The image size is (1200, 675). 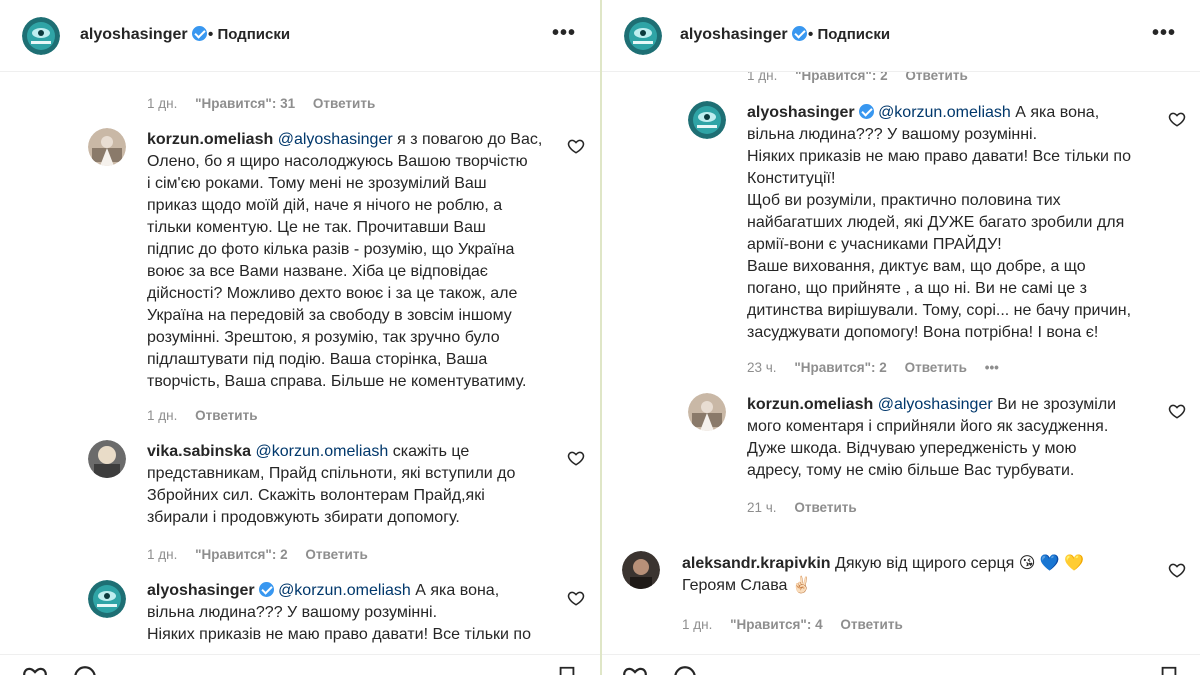 What do you see at coordinates (431, 451) in the screenshot?
I see `comment-line: скажіть це` at bounding box center [431, 451].